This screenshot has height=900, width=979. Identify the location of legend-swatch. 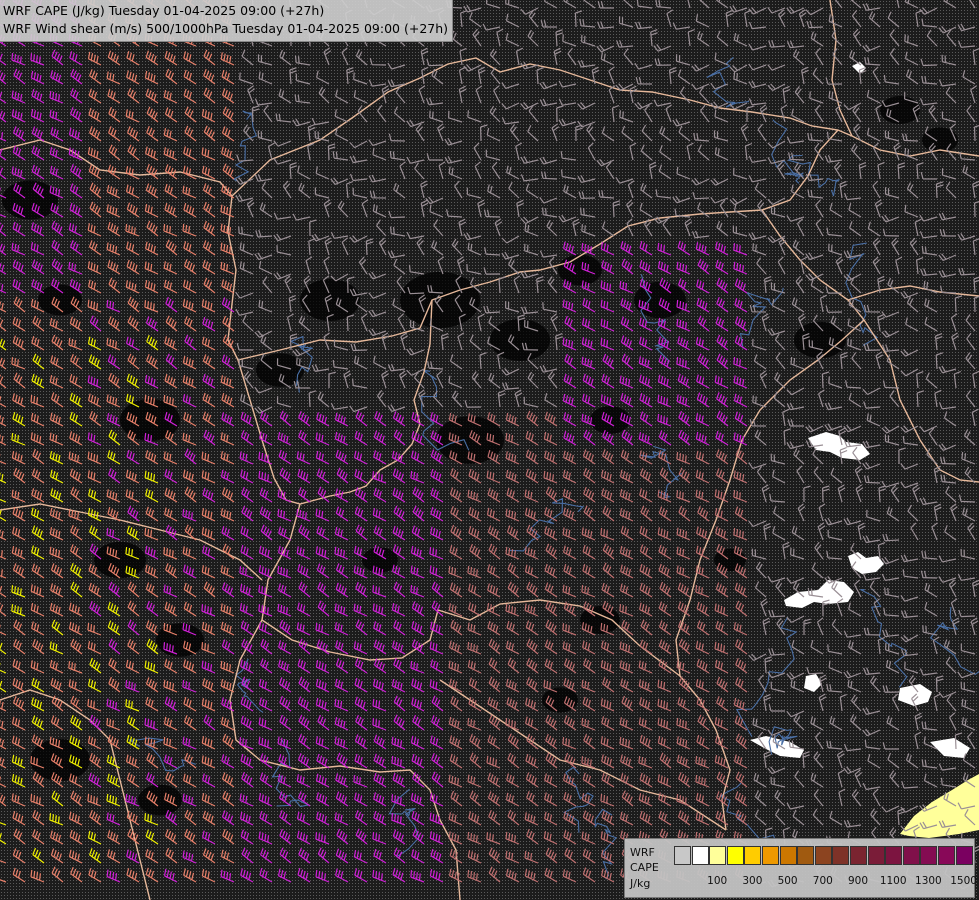
(718, 855).